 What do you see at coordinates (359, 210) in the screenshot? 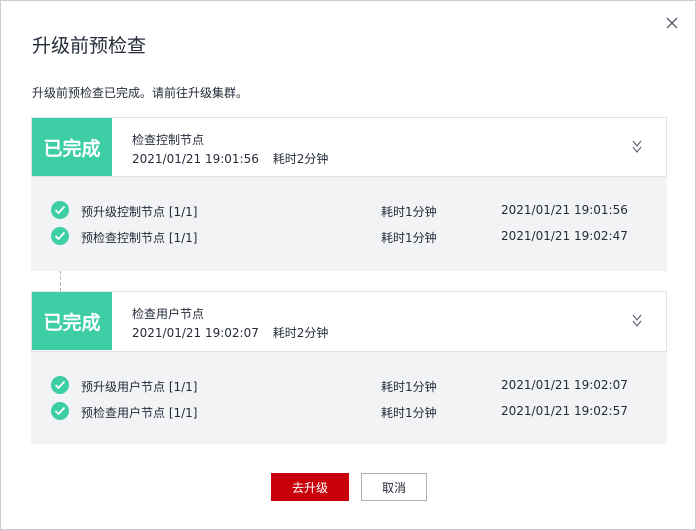
I see `step-row: 预升级控制节点 [1/1] 耗时1分钟 2021/01/21 19:01:56` at bounding box center [359, 210].